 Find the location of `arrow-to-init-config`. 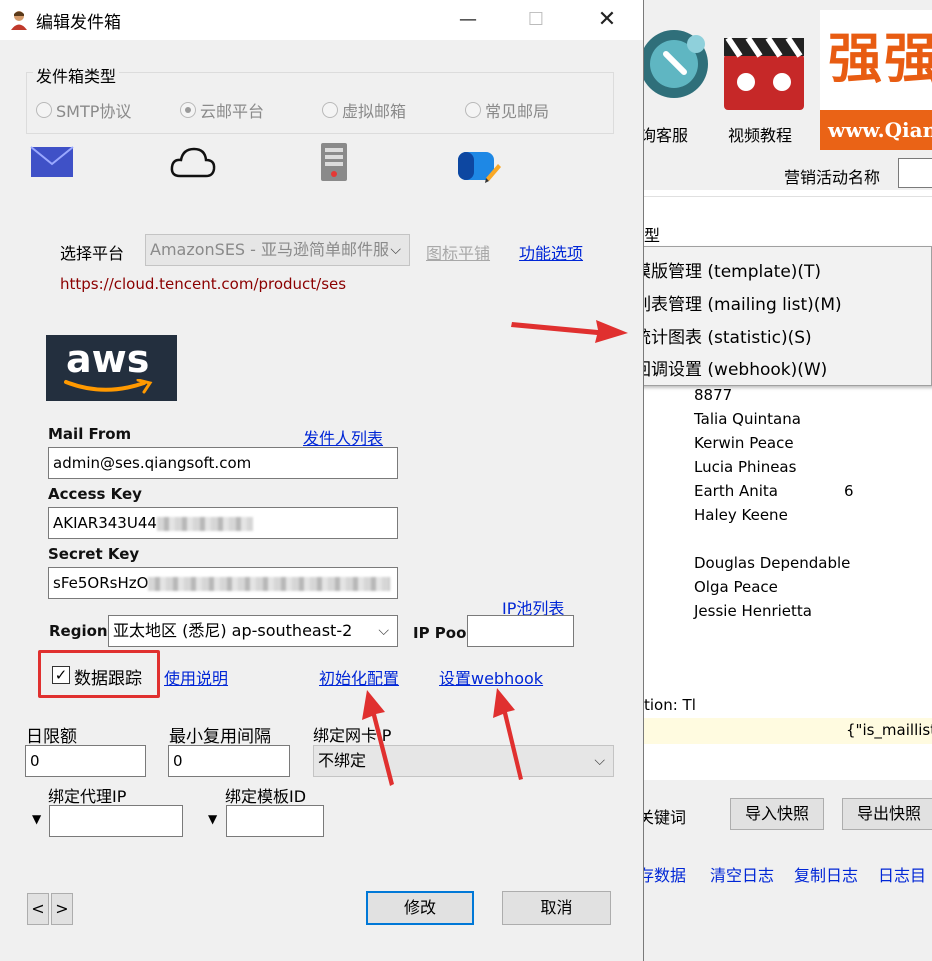

arrow-to-init-config is located at coordinates (378, 738).